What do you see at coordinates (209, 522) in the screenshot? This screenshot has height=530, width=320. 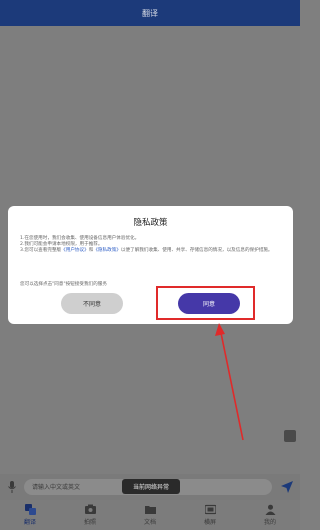 I see `nav-label-landscape: 横屏` at bounding box center [209, 522].